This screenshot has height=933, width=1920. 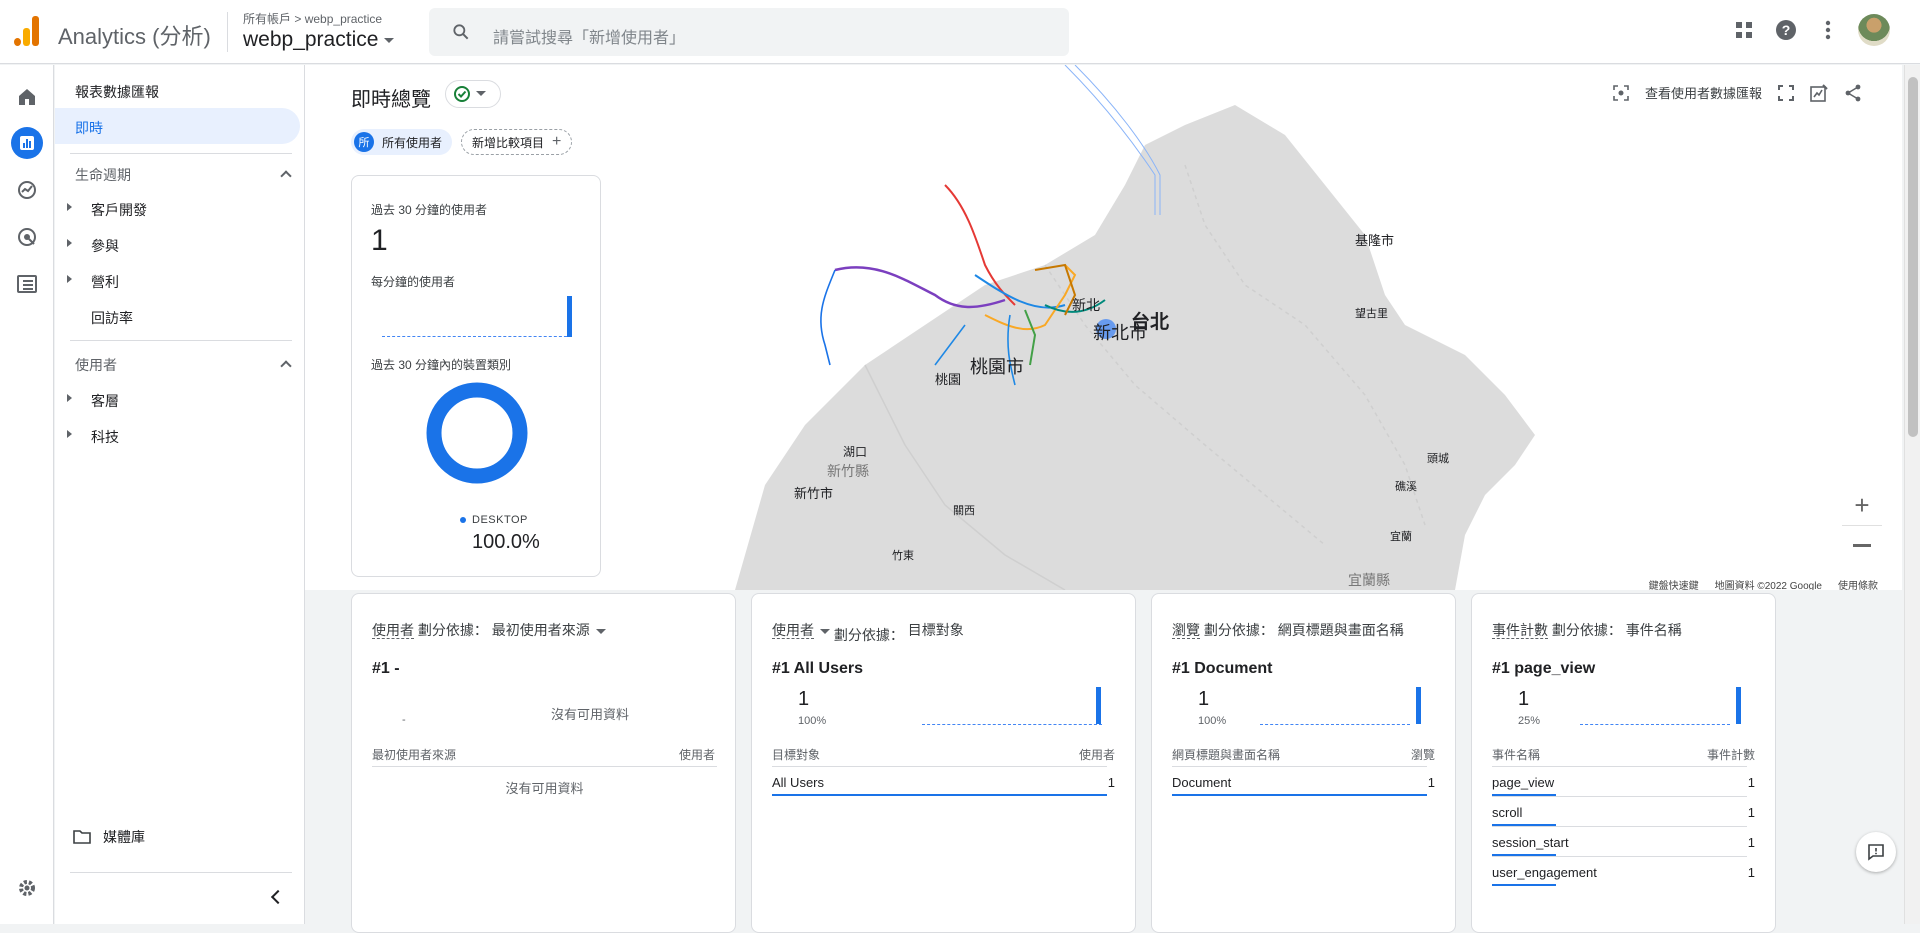 What do you see at coordinates (117, 92) in the screenshot?
I see `nav-reports-snapshot: 報表數據匯報` at bounding box center [117, 92].